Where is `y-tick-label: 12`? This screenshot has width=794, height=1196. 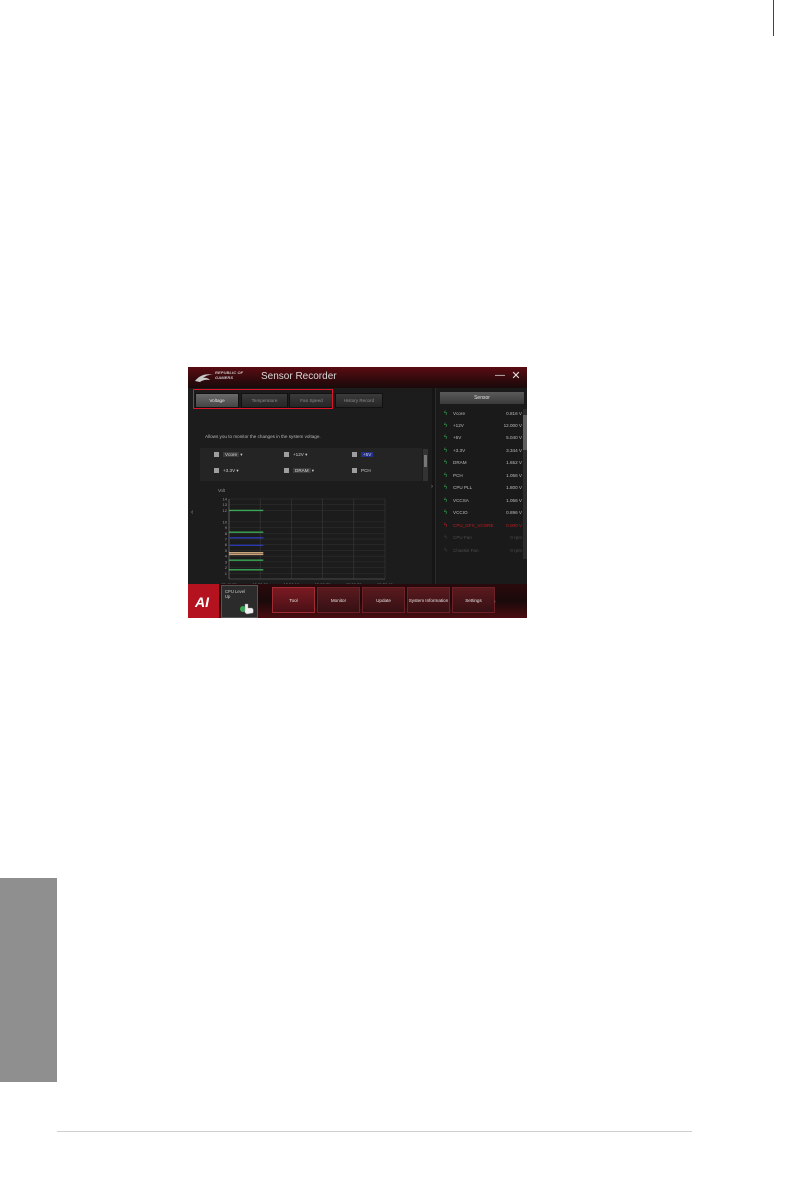 y-tick-label: 12 is located at coordinates (225, 510).